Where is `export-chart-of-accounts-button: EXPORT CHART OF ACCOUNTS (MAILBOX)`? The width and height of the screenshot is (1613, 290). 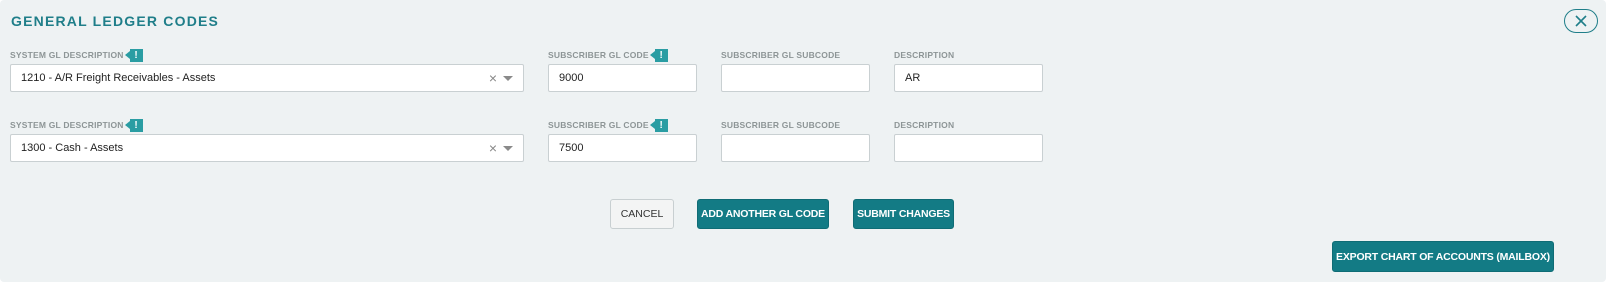
export-chart-of-accounts-button: EXPORT CHART OF ACCOUNTS (MAILBOX) is located at coordinates (1443, 256).